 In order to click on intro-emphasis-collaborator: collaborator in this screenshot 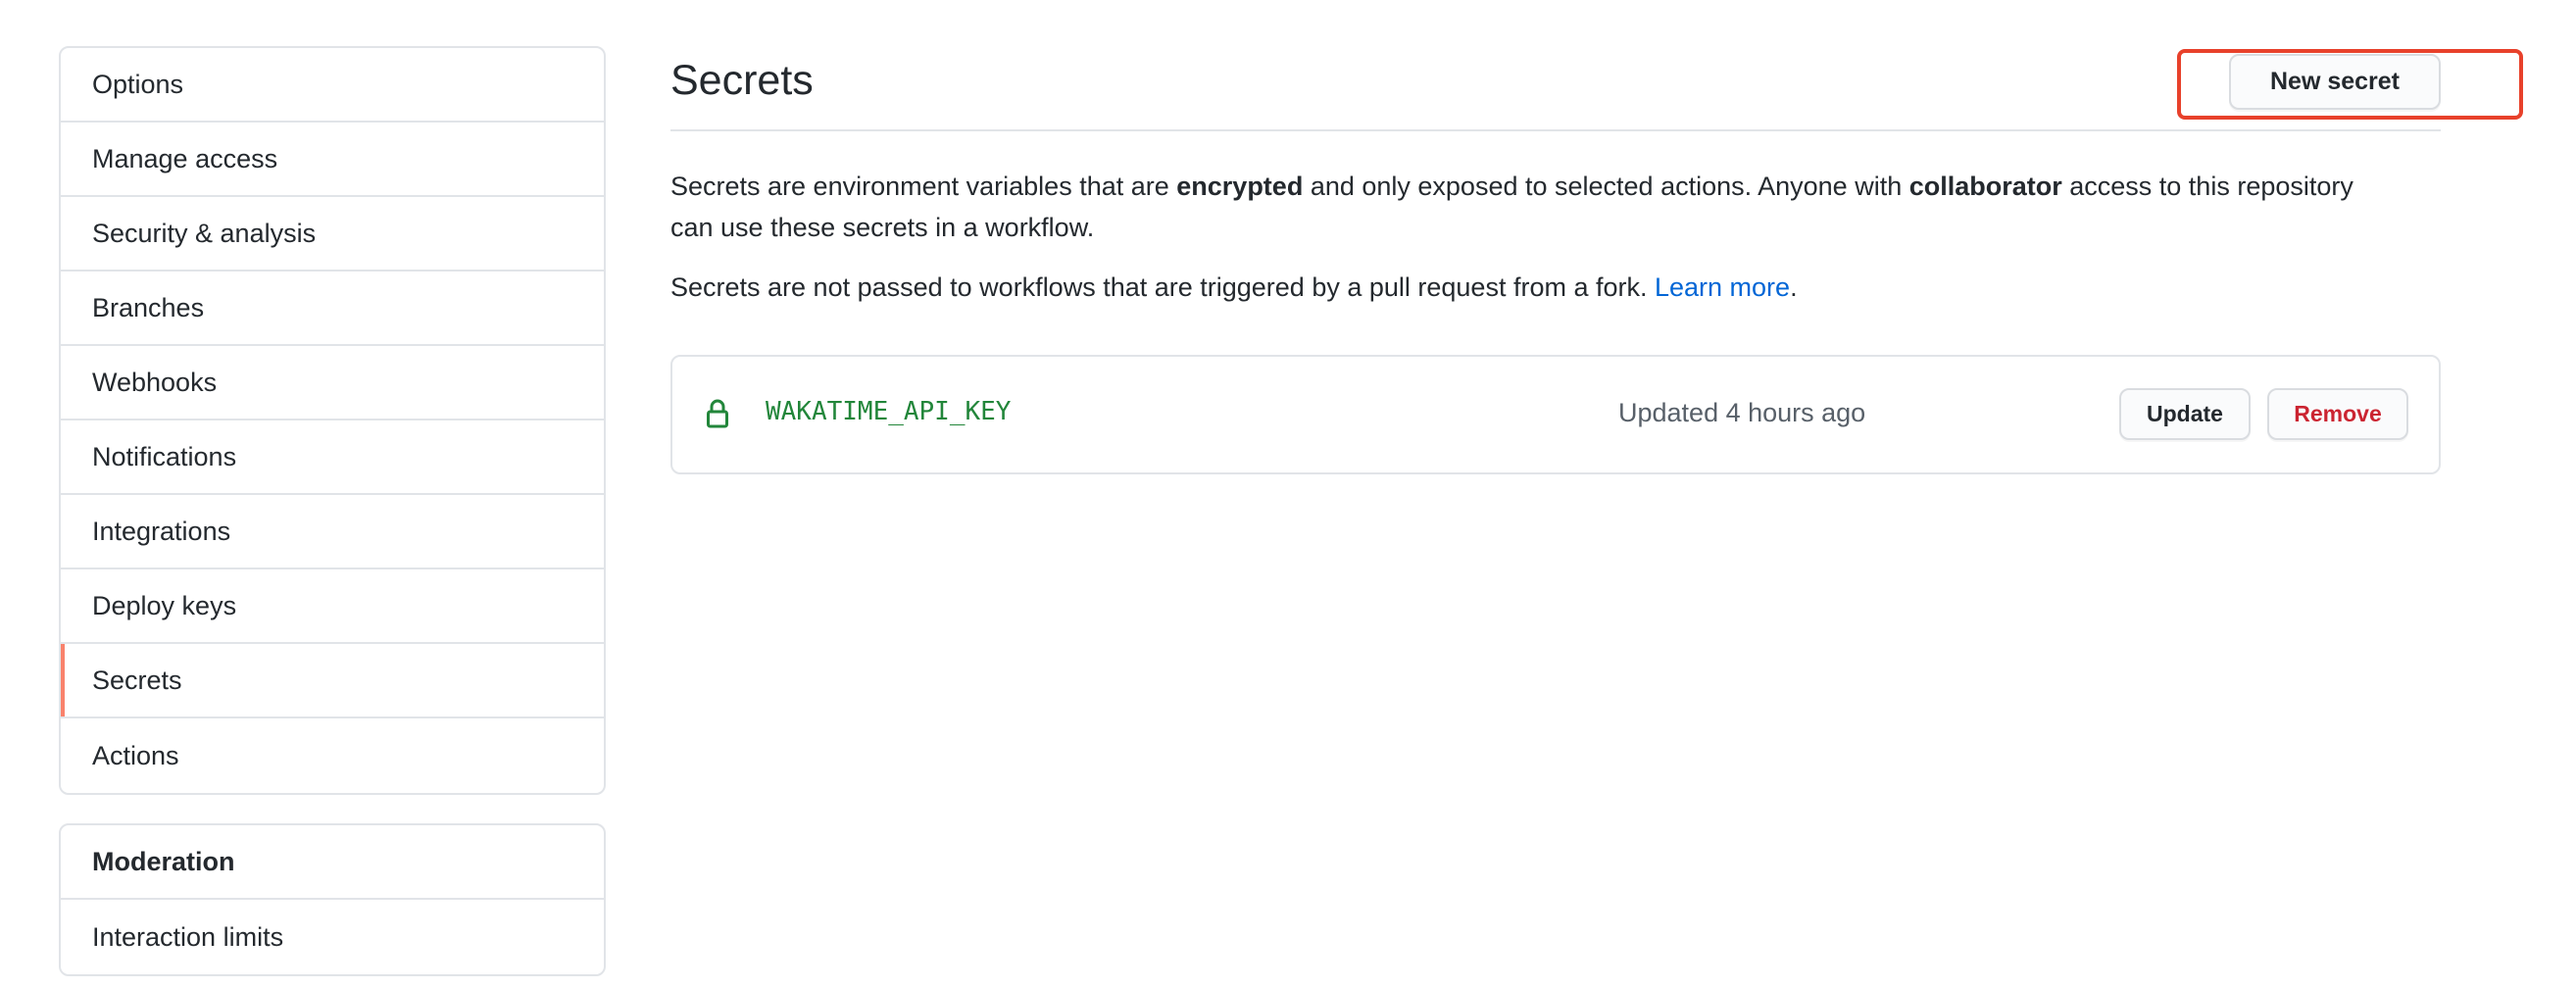, I will do `click(1985, 186)`.